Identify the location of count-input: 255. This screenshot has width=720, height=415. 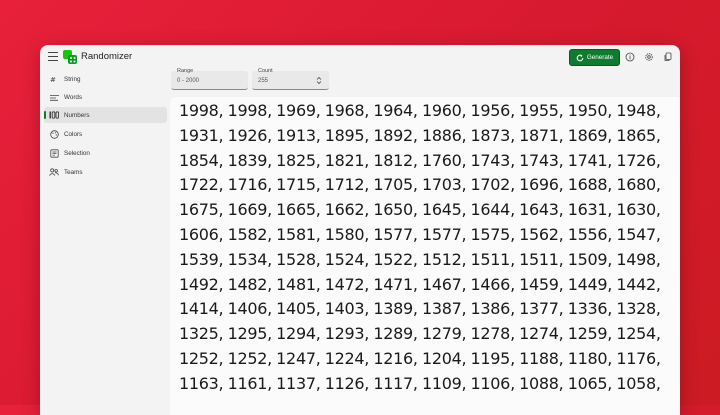
(263, 81).